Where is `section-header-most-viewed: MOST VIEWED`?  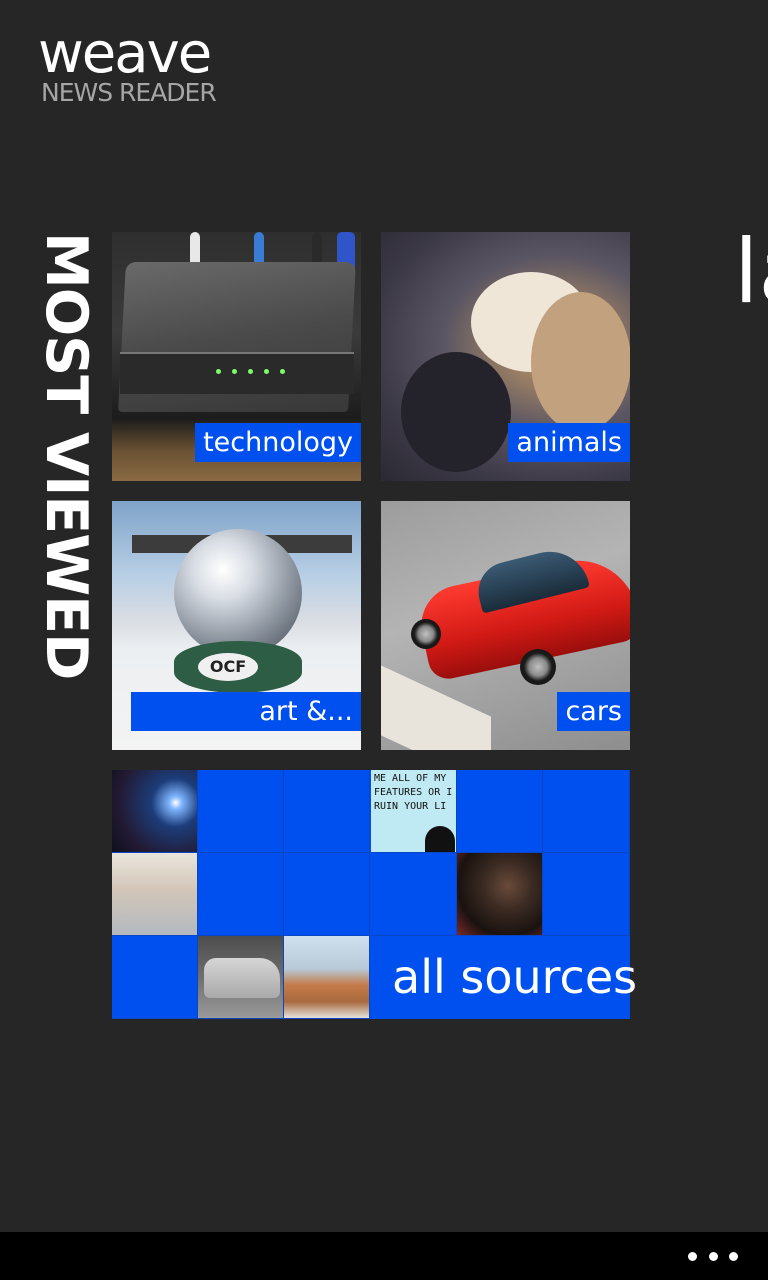 section-header-most-viewed: MOST VIEWED is located at coordinates (66, 492).